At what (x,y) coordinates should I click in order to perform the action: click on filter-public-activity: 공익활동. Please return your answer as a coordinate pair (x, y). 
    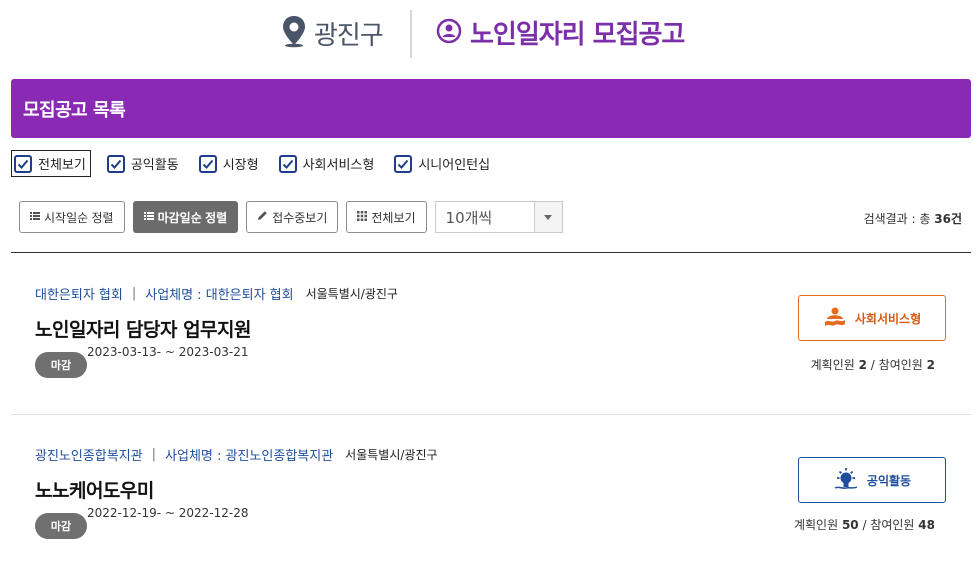
    Looking at the image, I should click on (144, 163).